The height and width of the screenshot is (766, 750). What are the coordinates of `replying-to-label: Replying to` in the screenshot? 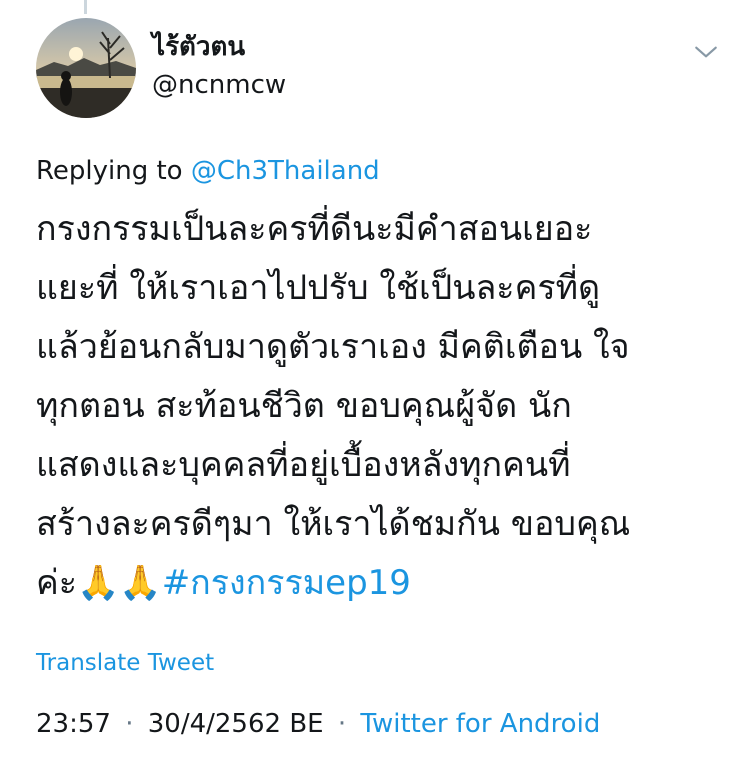 It's located at (109, 171).